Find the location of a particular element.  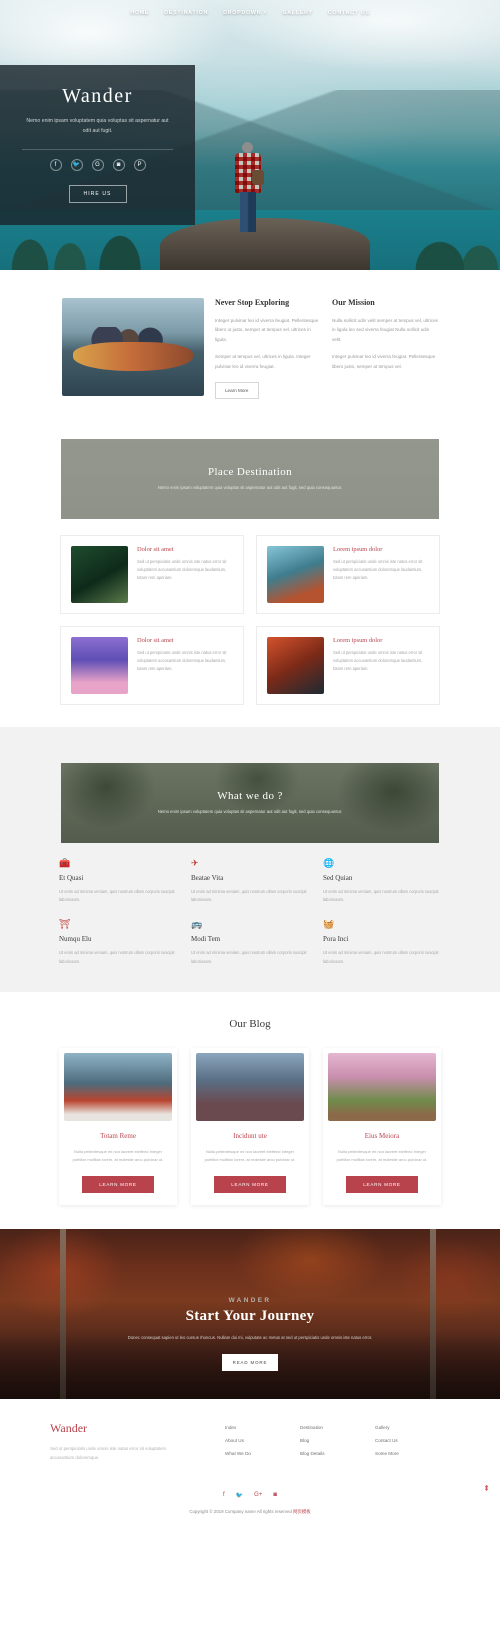

footer-link-destination: Destination is located at coordinates (337, 1427).